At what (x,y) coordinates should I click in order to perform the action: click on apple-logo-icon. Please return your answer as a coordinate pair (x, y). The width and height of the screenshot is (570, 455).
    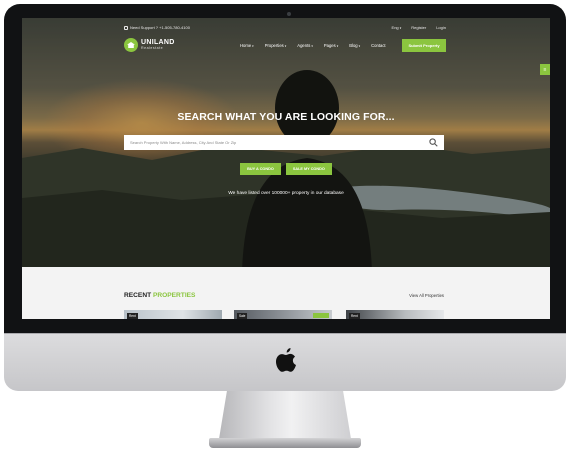
    Looking at the image, I should click on (286, 360).